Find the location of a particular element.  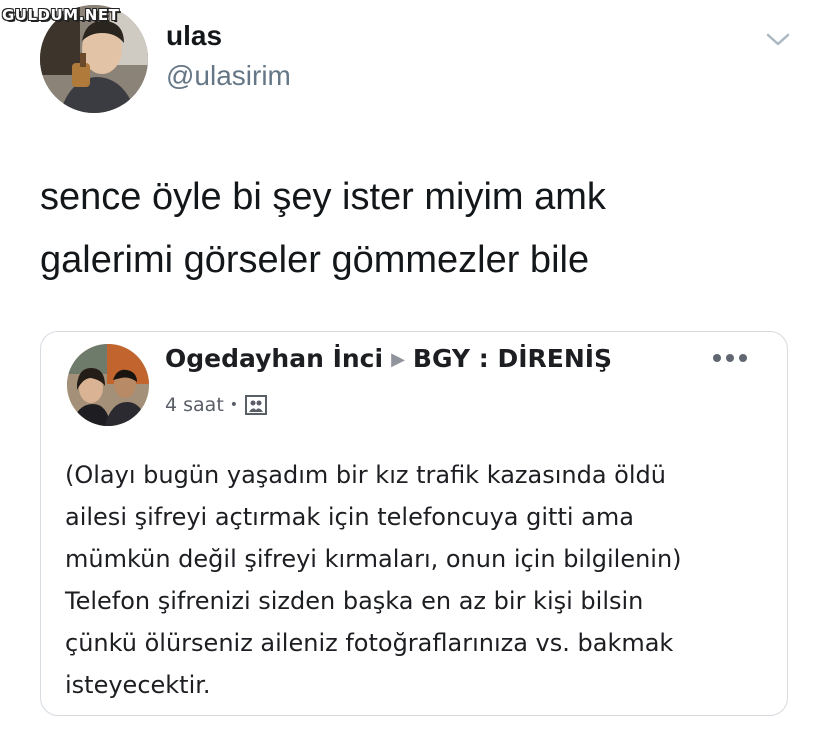

post-body-line: isteyecektir. is located at coordinates (138, 685).